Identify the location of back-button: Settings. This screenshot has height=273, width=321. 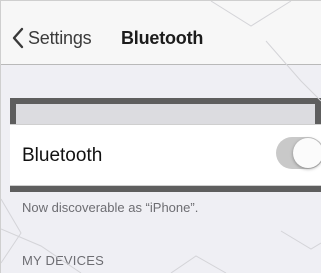
(51, 38).